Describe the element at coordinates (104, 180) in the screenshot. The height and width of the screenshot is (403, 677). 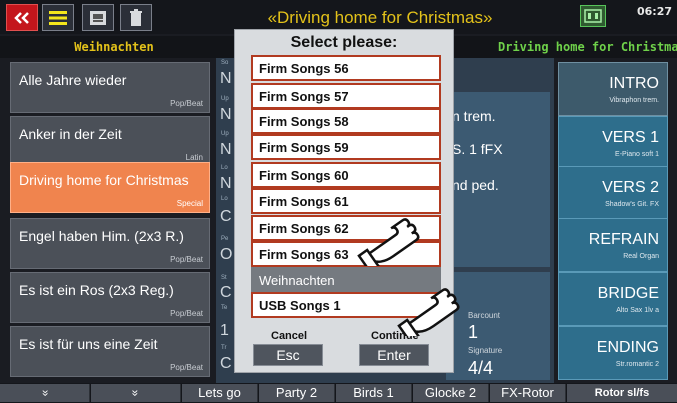
I see `song-name: Driving home for Christmas` at that location.